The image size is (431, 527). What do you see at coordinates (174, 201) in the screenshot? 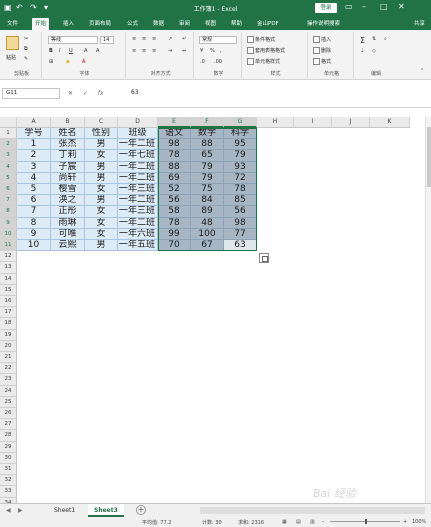
I see `table-cell: 56` at bounding box center [174, 201].